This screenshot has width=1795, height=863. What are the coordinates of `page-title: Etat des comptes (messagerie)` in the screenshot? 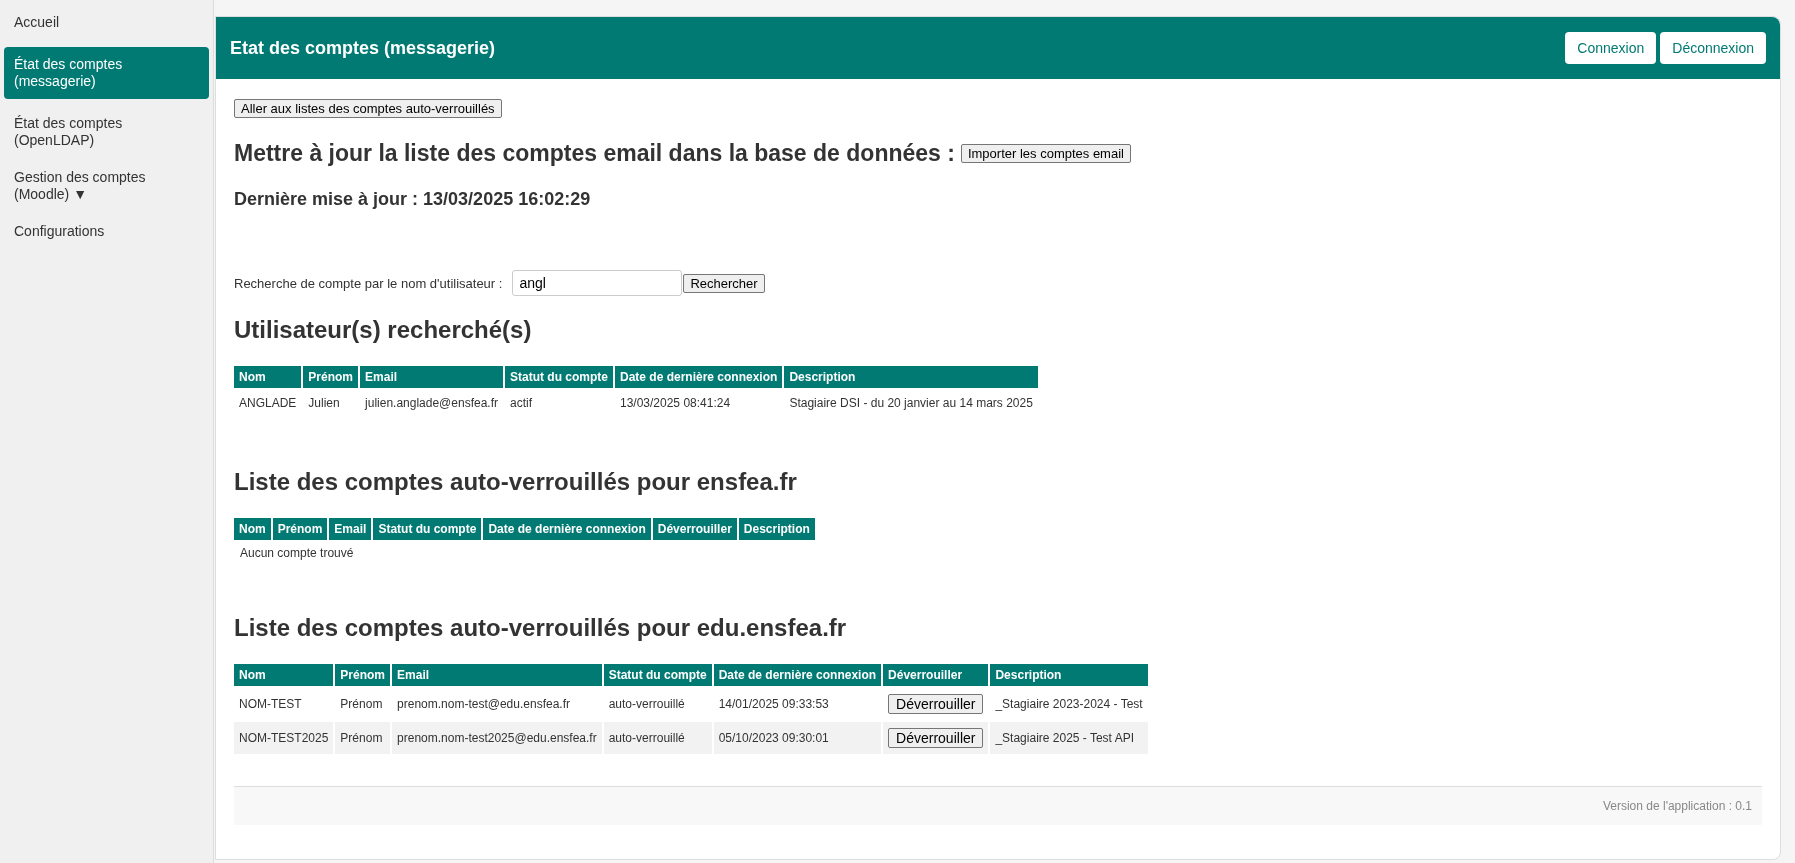 It's located at (363, 48).